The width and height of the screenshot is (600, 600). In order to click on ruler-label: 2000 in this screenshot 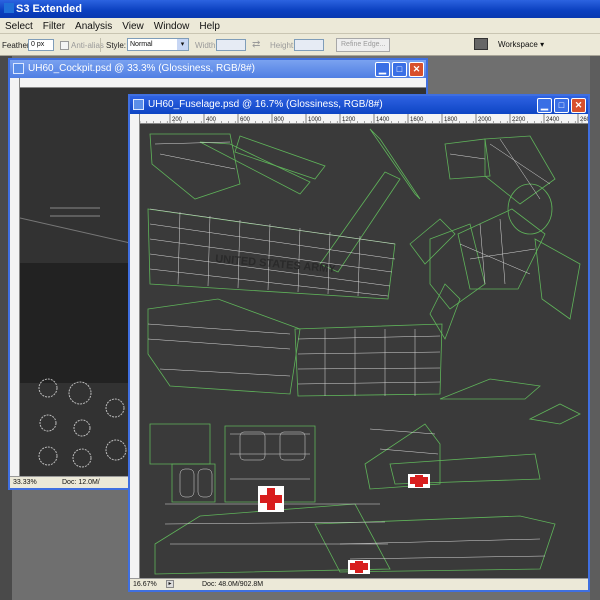, I will do `click(485, 120)`.